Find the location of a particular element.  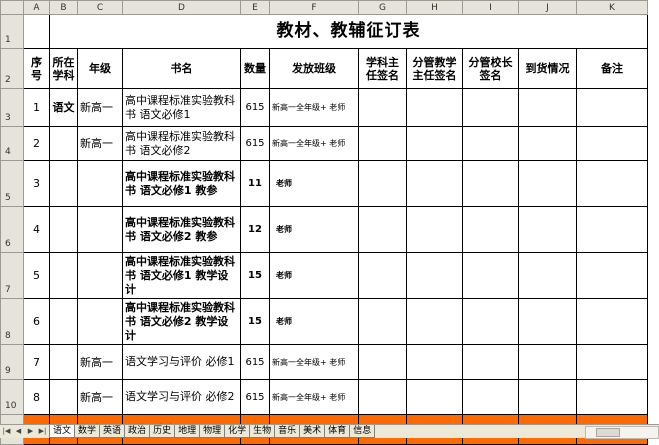

header-remark: 备注 is located at coordinates (612, 68).